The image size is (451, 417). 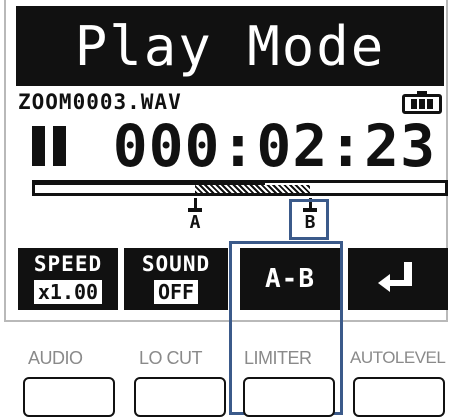 I want to click on return-button, so click(x=398, y=279).